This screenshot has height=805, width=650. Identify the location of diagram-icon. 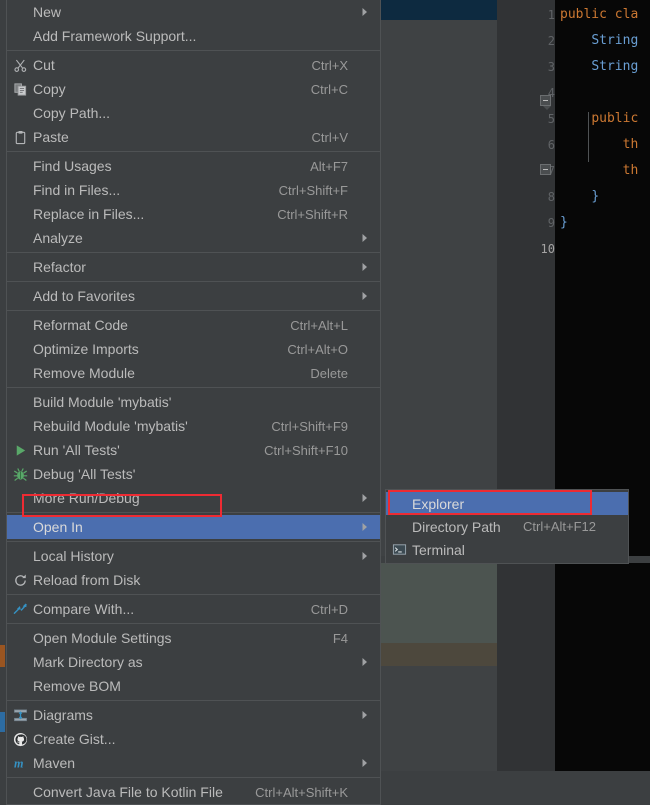
(20, 715).